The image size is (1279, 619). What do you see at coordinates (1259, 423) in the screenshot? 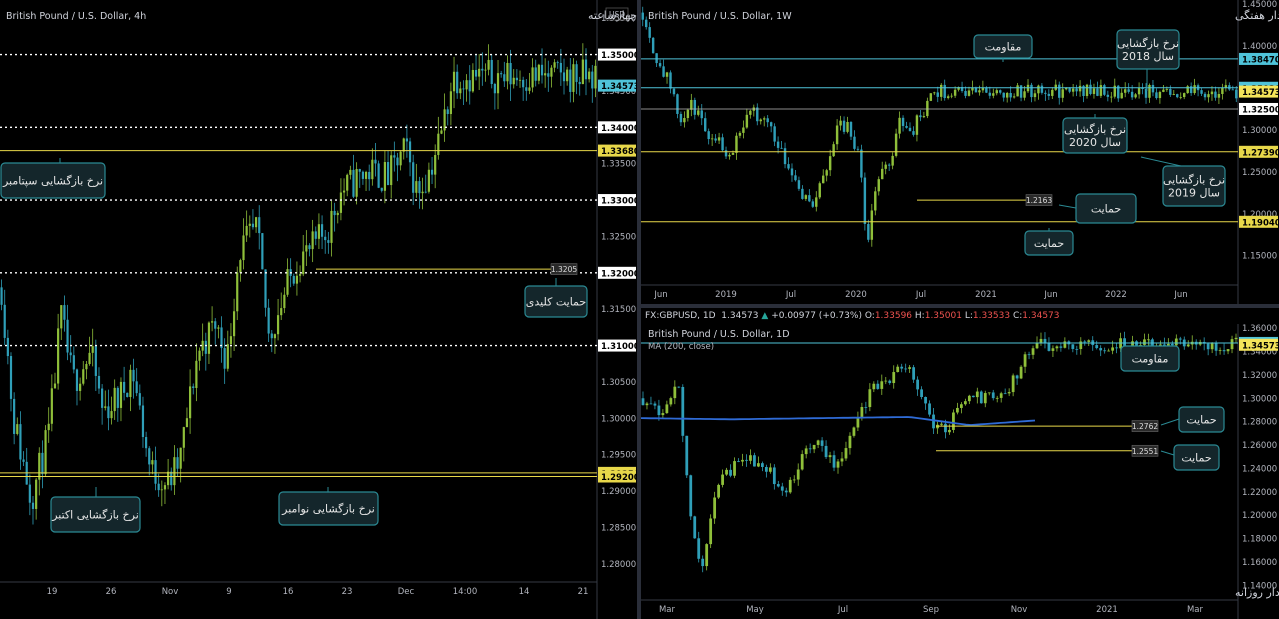
I see `y-tick-label: 1.28000` at bounding box center [1259, 423].